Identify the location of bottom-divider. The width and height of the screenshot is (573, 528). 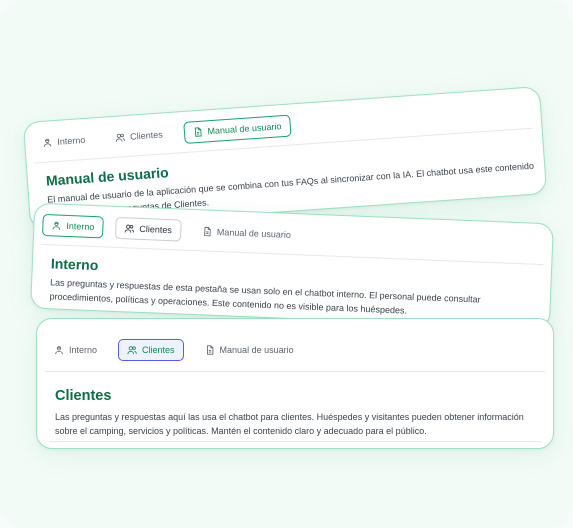
(295, 441).